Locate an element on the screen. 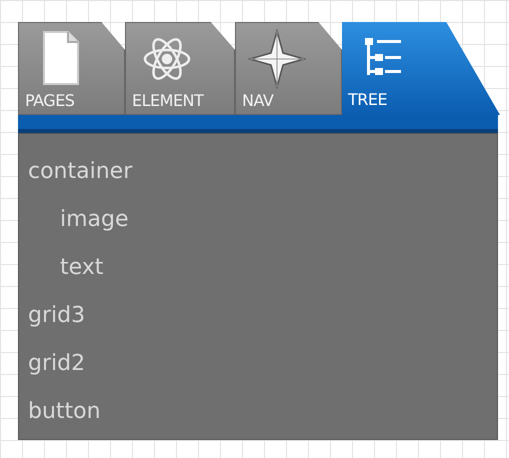 Image resolution: width=509 pixels, height=458 pixels. tree-item: container is located at coordinates (80, 172).